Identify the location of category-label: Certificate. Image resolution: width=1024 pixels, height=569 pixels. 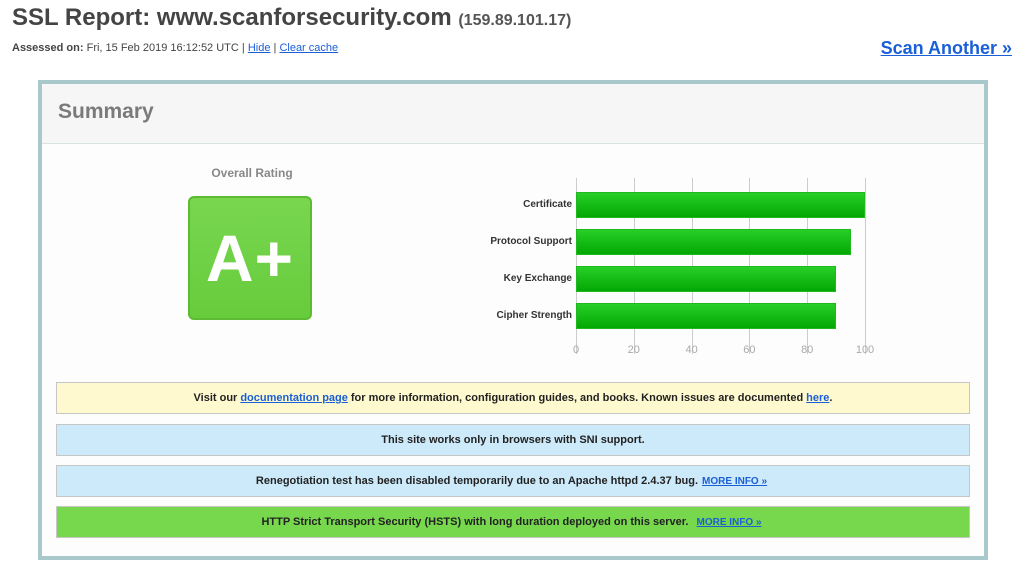
(547, 204).